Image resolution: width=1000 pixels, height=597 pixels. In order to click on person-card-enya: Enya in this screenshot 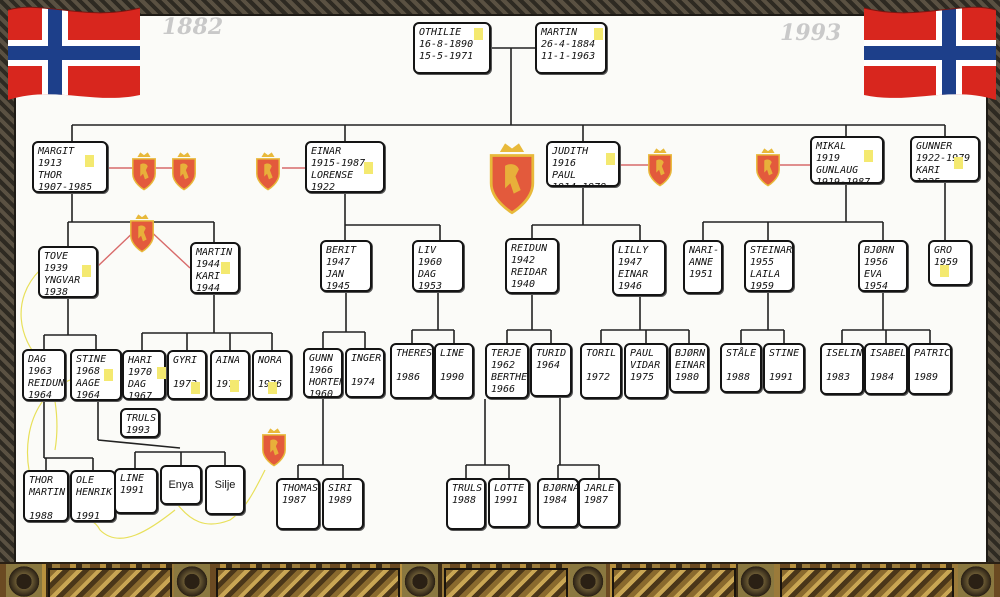, I will do `click(181, 485)`.